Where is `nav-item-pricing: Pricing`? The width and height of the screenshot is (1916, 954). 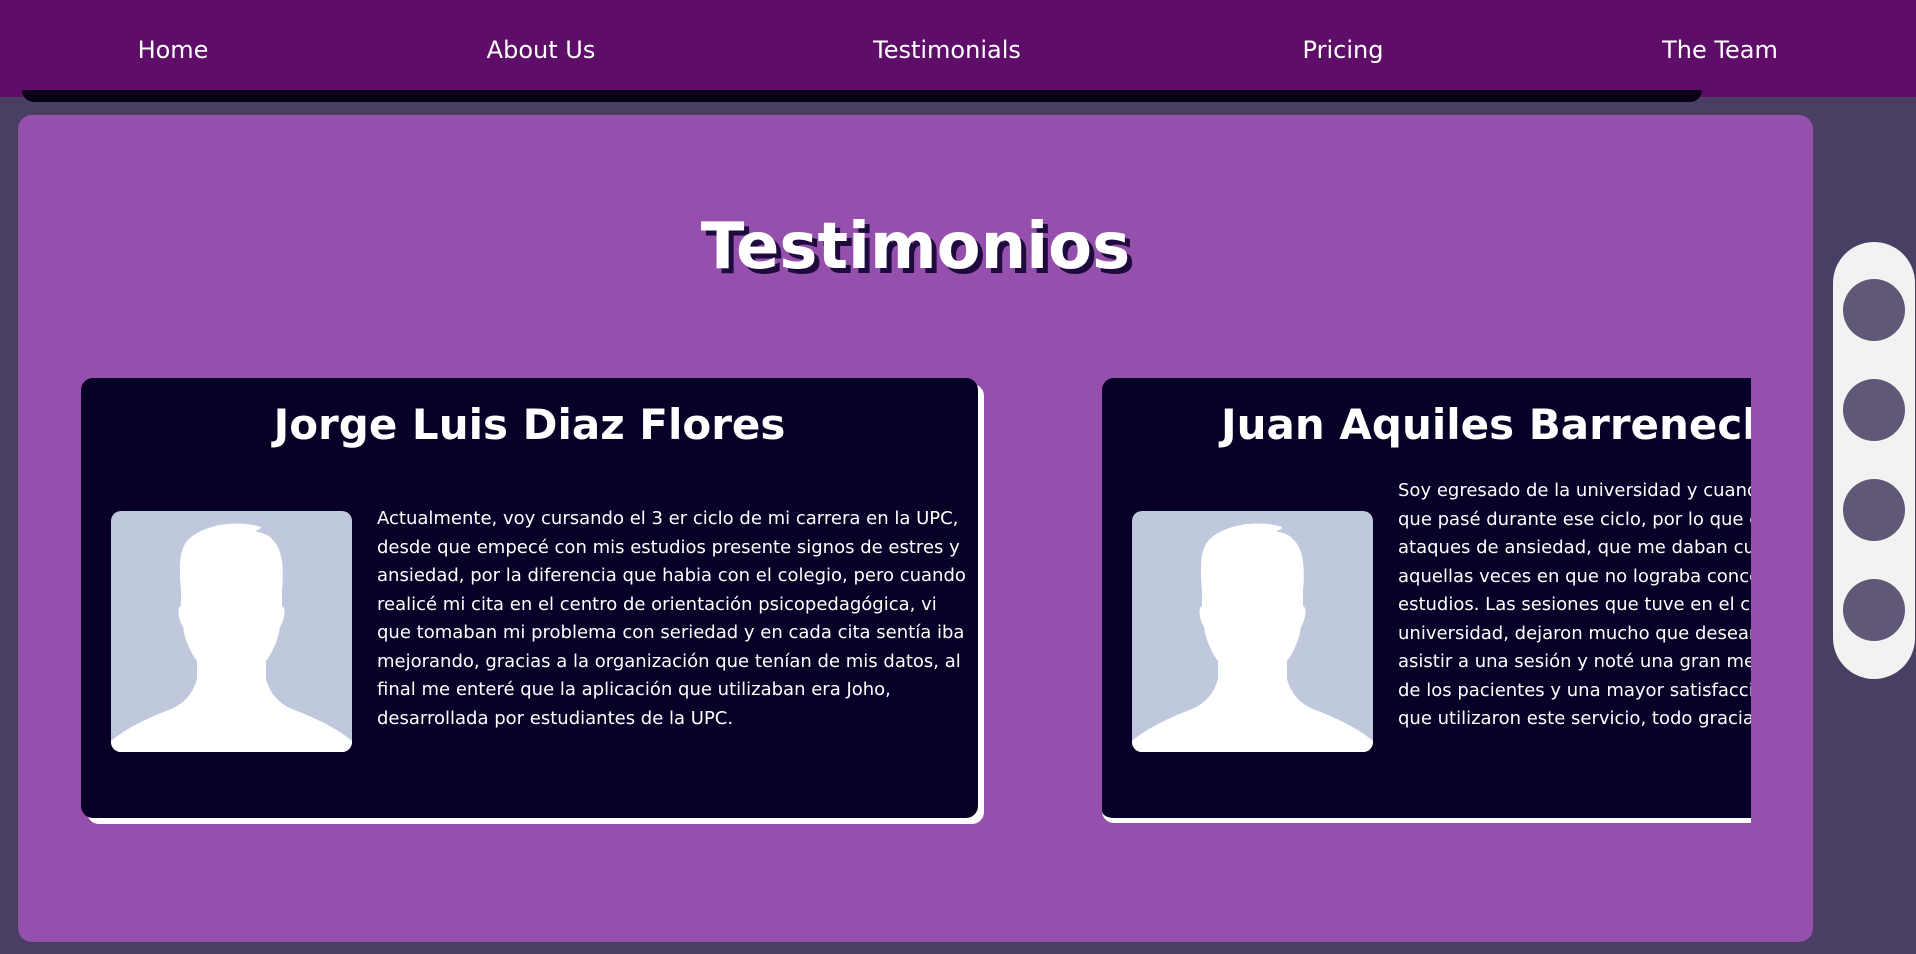
nav-item-pricing: Pricing is located at coordinates (1343, 50).